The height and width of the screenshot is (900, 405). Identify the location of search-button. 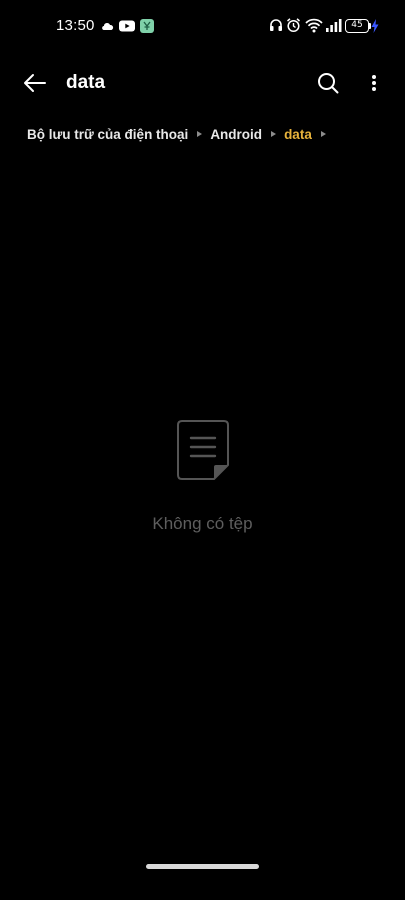
(328, 83).